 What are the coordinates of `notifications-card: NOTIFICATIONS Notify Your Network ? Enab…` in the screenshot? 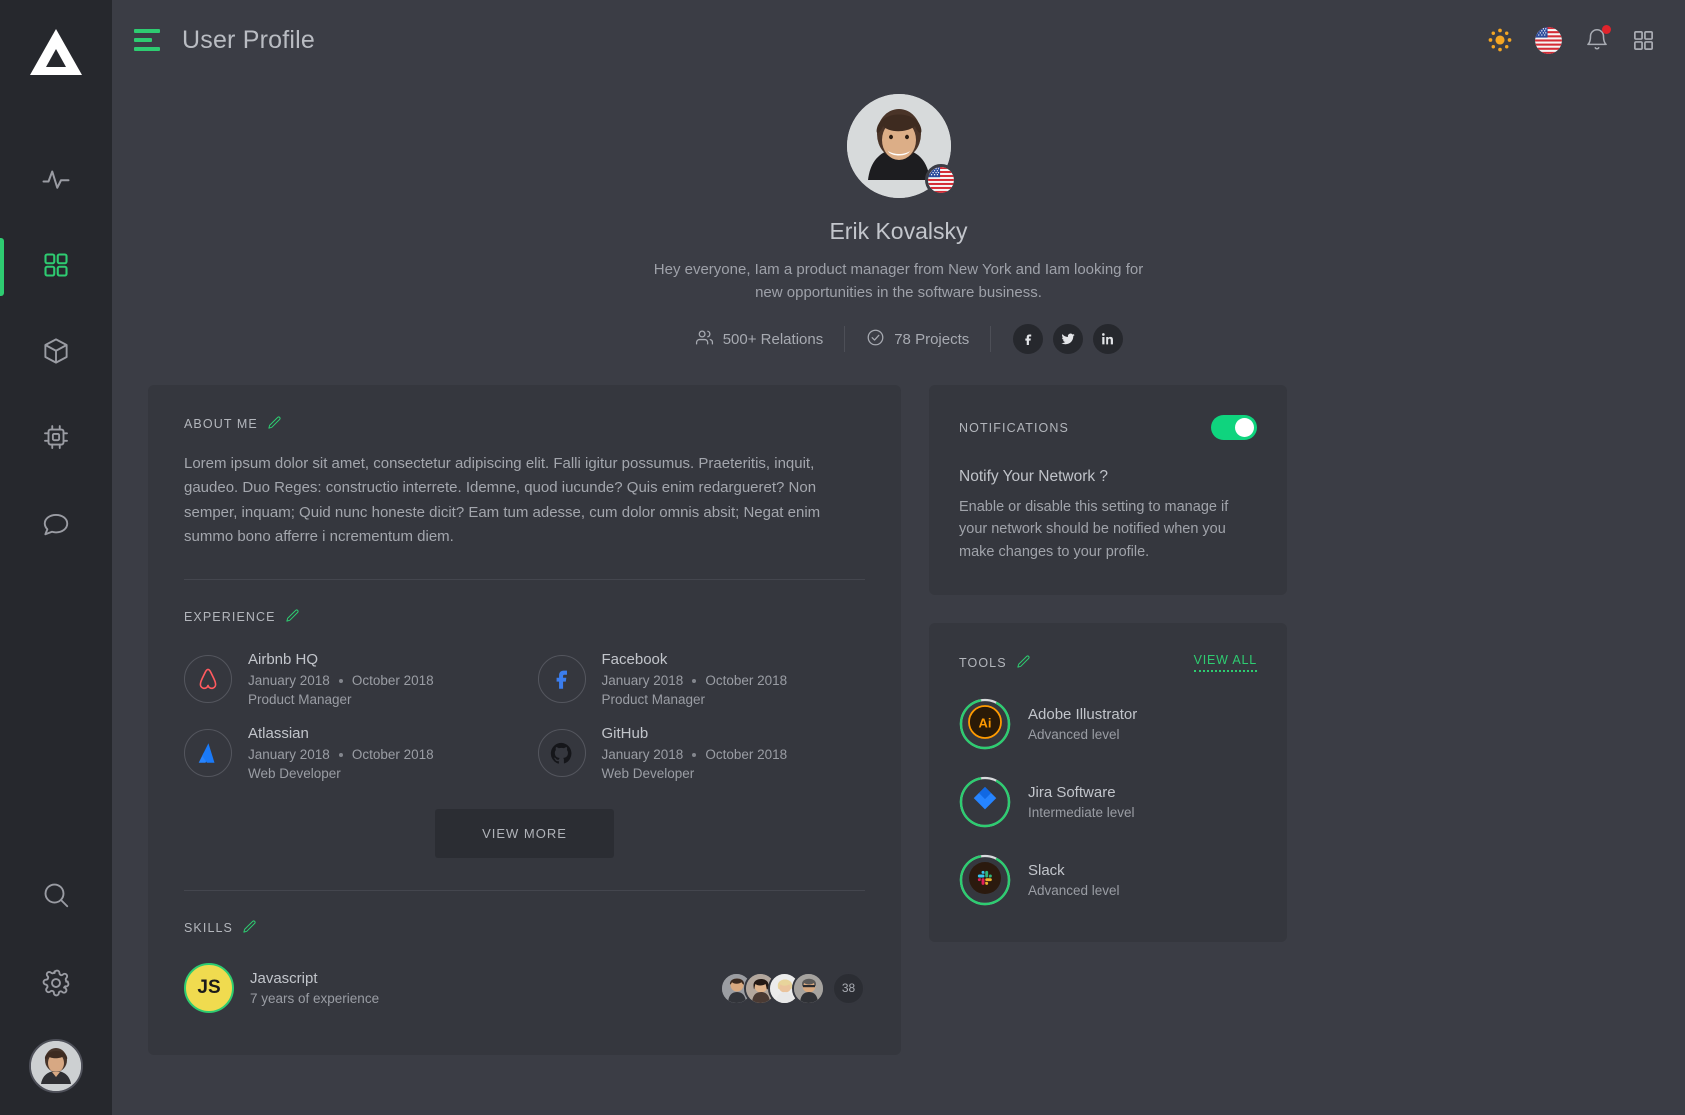 It's located at (1108, 490).